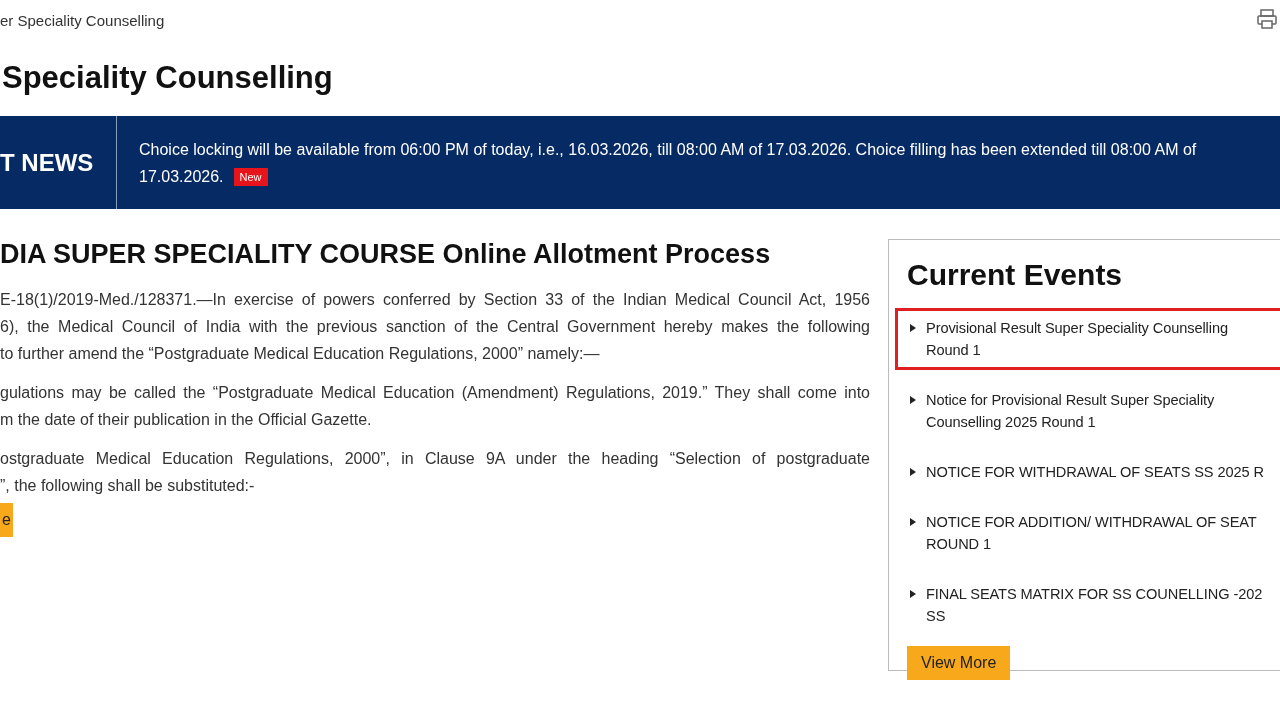  I want to click on paragraph-line: m the date of their publication in the Official Gazette., so click(186, 420).